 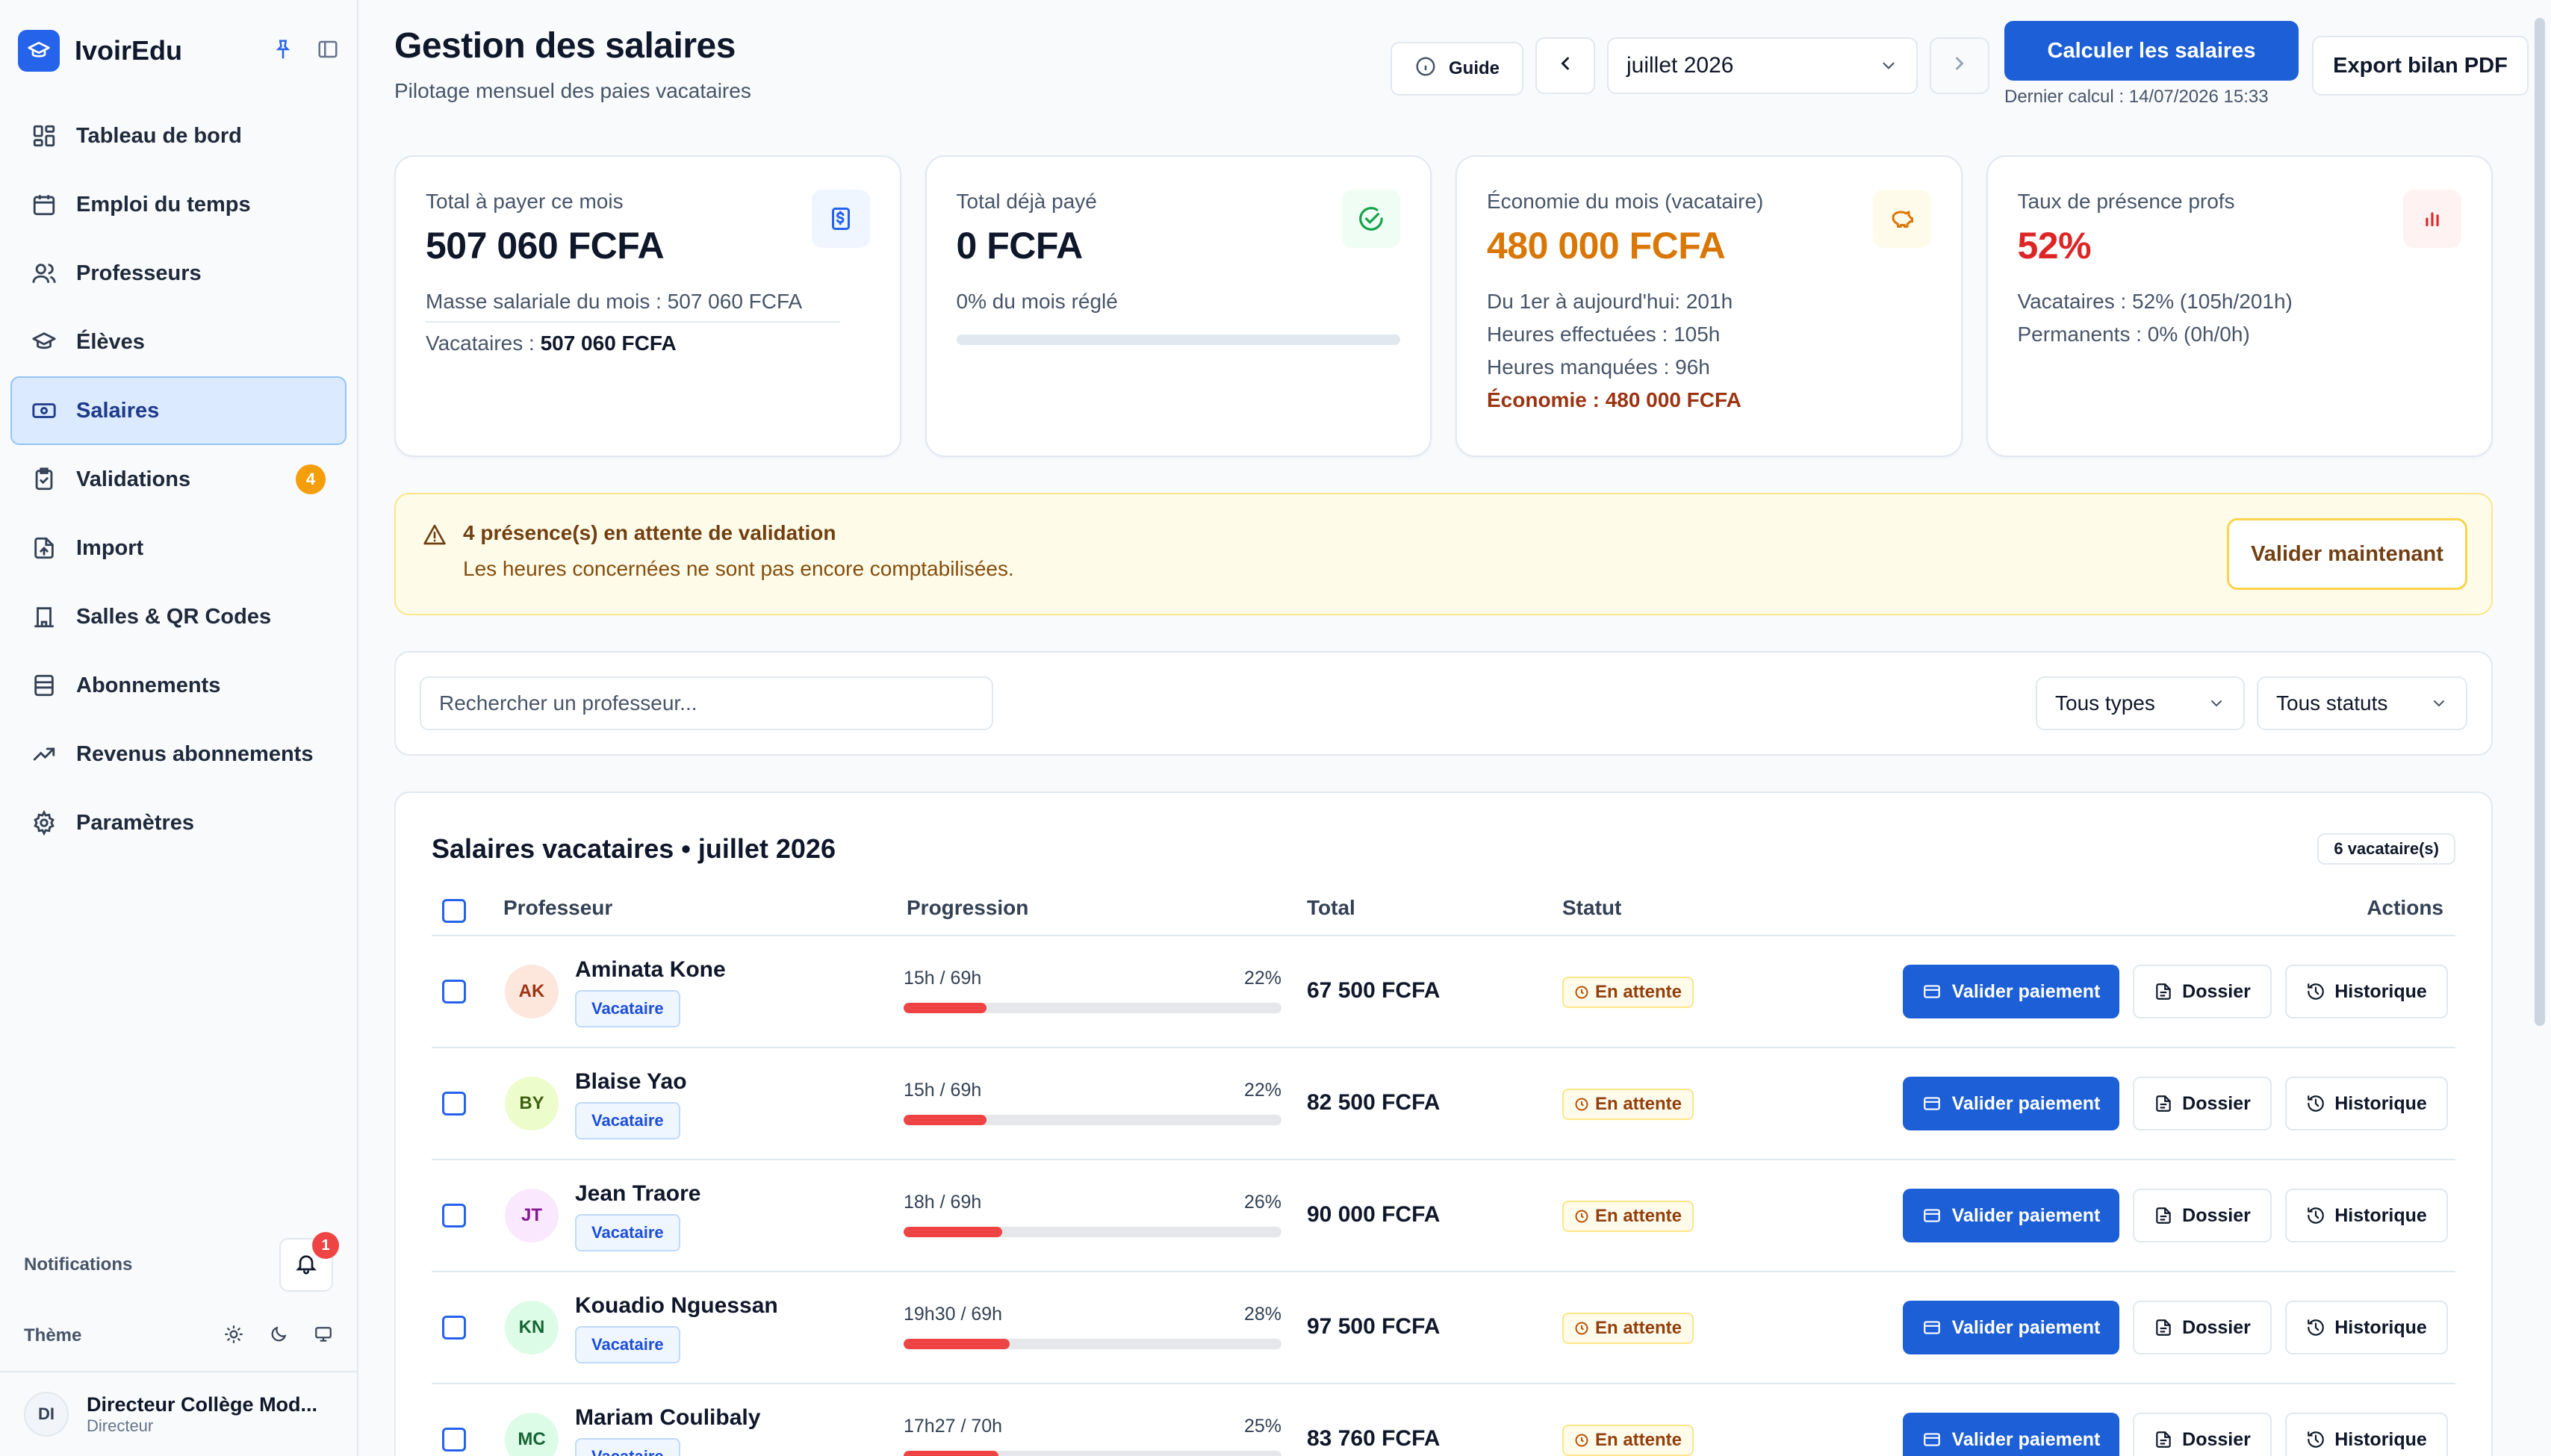 What do you see at coordinates (1639, 1440) in the screenshot?
I see `status-text: En attente` at bounding box center [1639, 1440].